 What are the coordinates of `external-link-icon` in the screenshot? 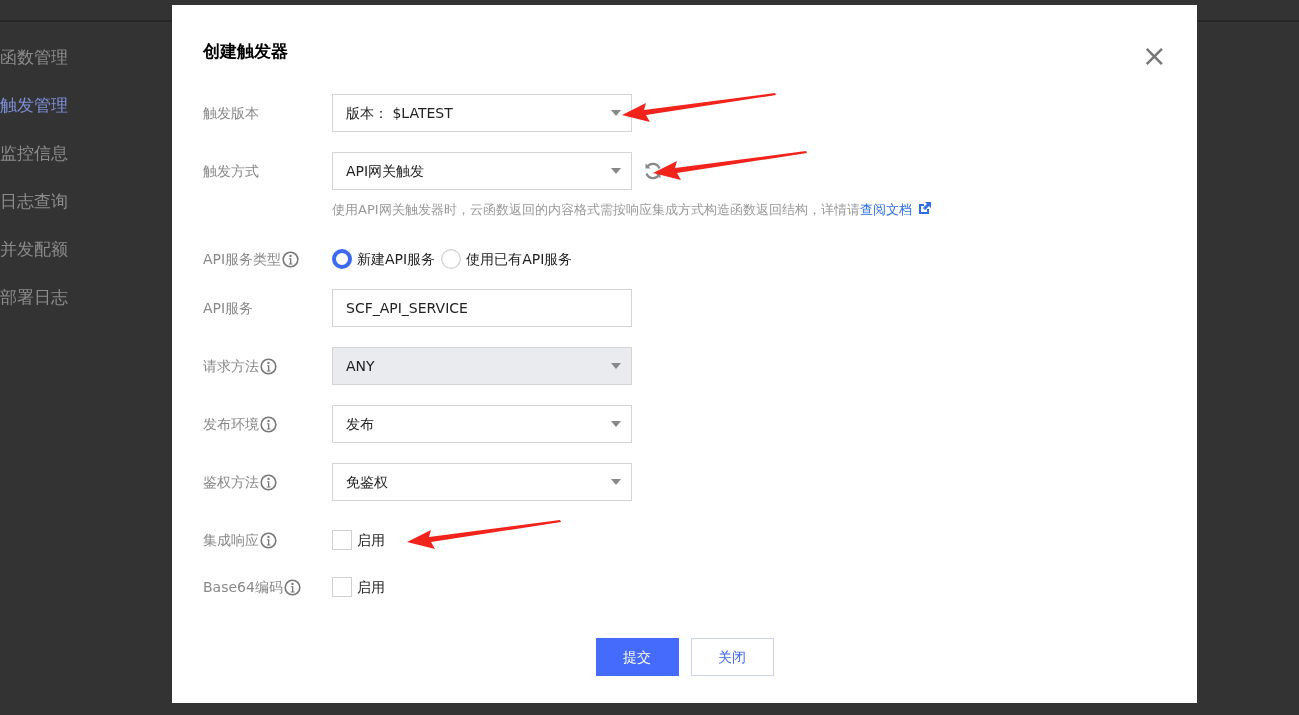 It's located at (924, 208).